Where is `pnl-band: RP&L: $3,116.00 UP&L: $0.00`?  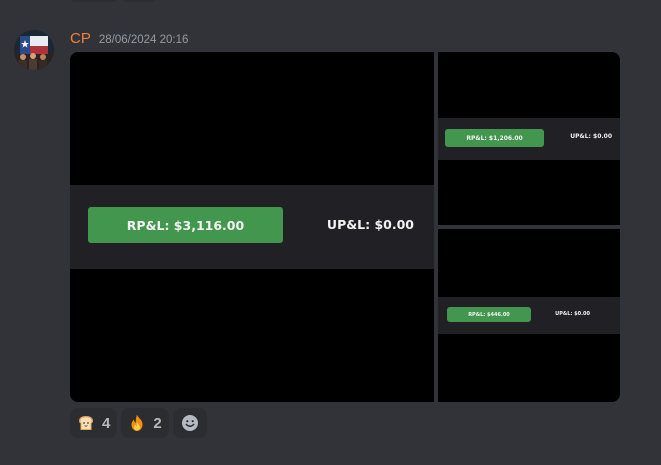 pnl-band: RP&L: $3,116.00 UP&L: $0.00 is located at coordinates (252, 227).